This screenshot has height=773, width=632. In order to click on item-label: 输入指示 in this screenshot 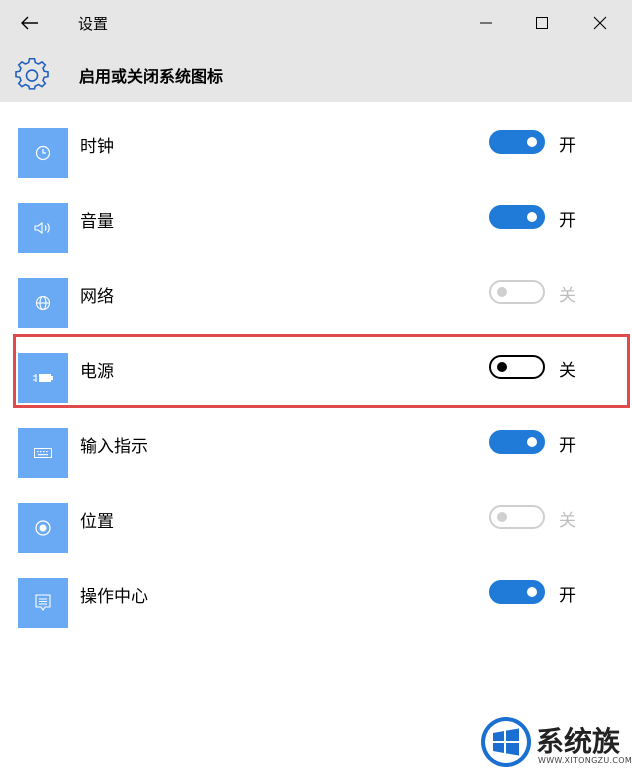, I will do `click(114, 447)`.